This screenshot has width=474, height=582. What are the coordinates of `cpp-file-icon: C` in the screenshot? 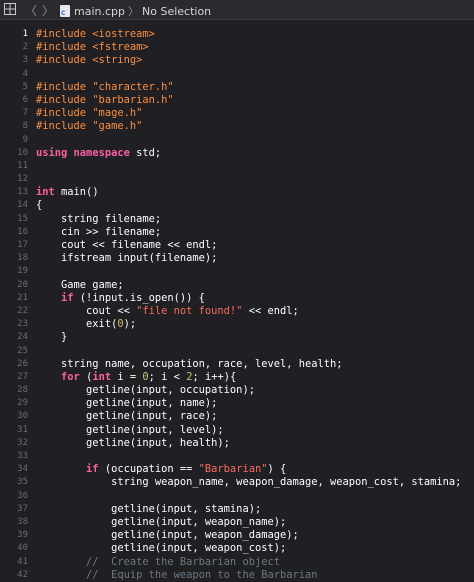 It's located at (65, 11).